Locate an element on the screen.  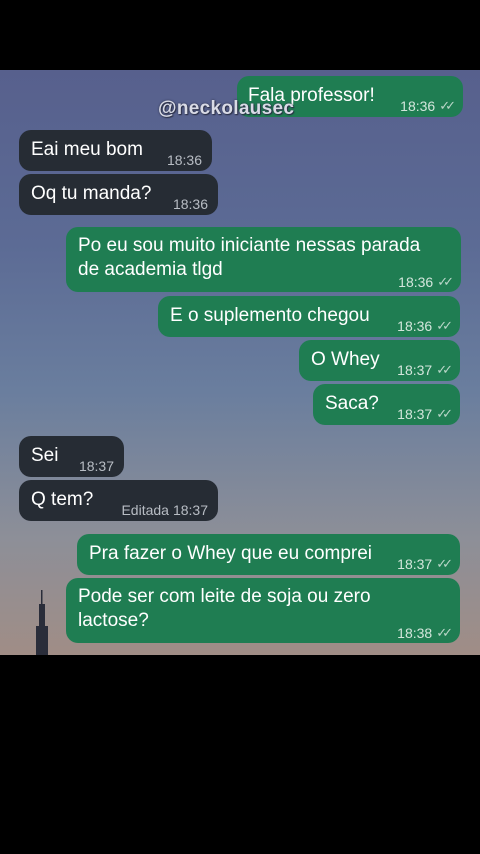
message-incoming: Sei 18:37 is located at coordinates (71, 456).